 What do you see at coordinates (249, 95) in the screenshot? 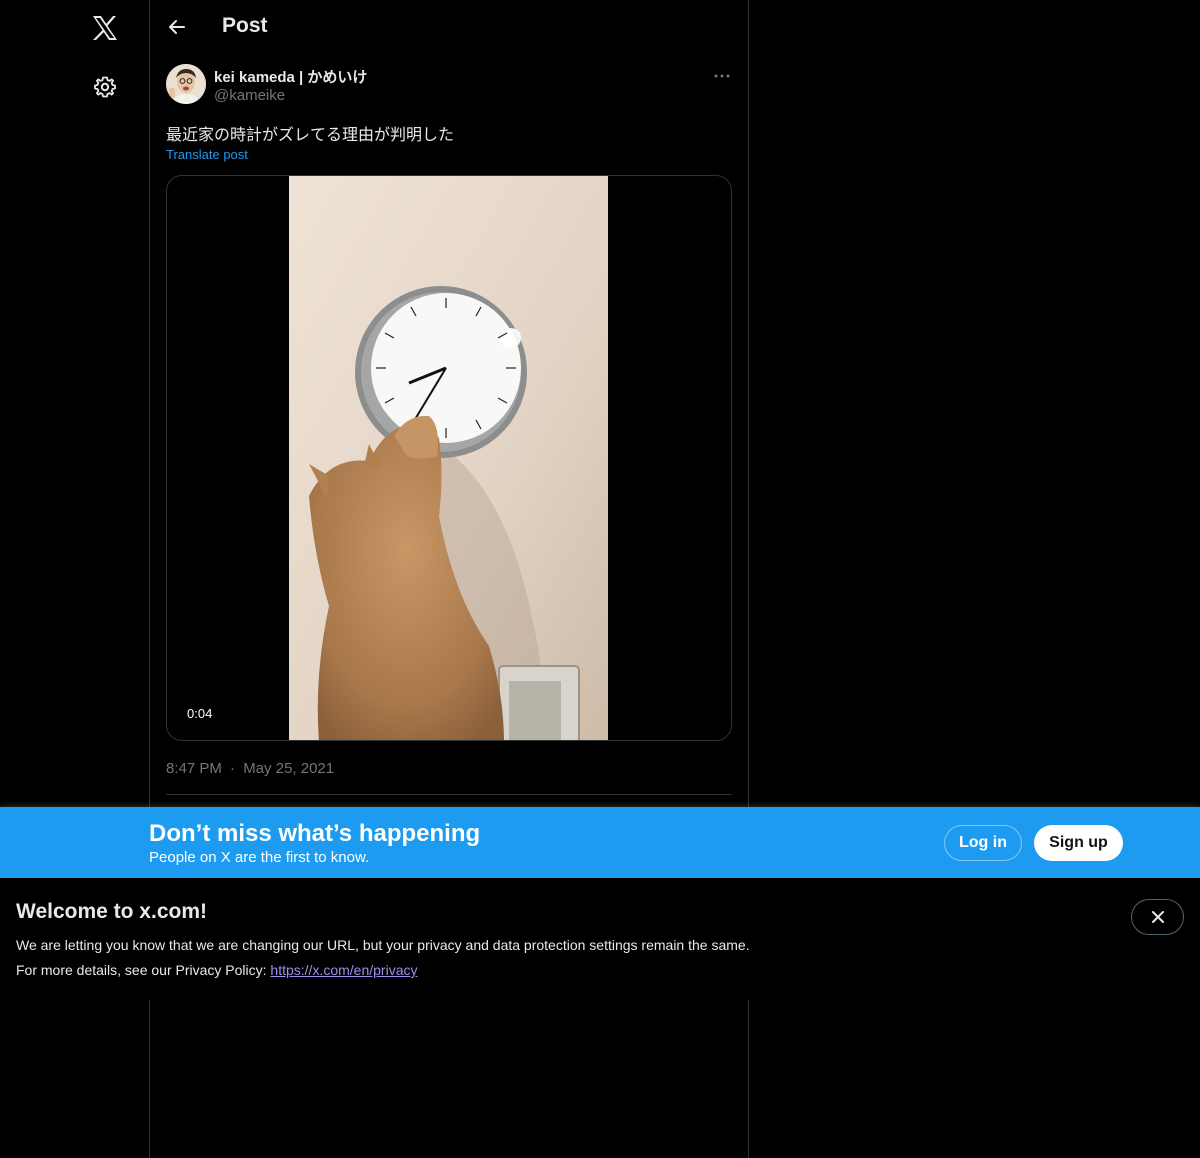
I see `author-handle: @kameike` at bounding box center [249, 95].